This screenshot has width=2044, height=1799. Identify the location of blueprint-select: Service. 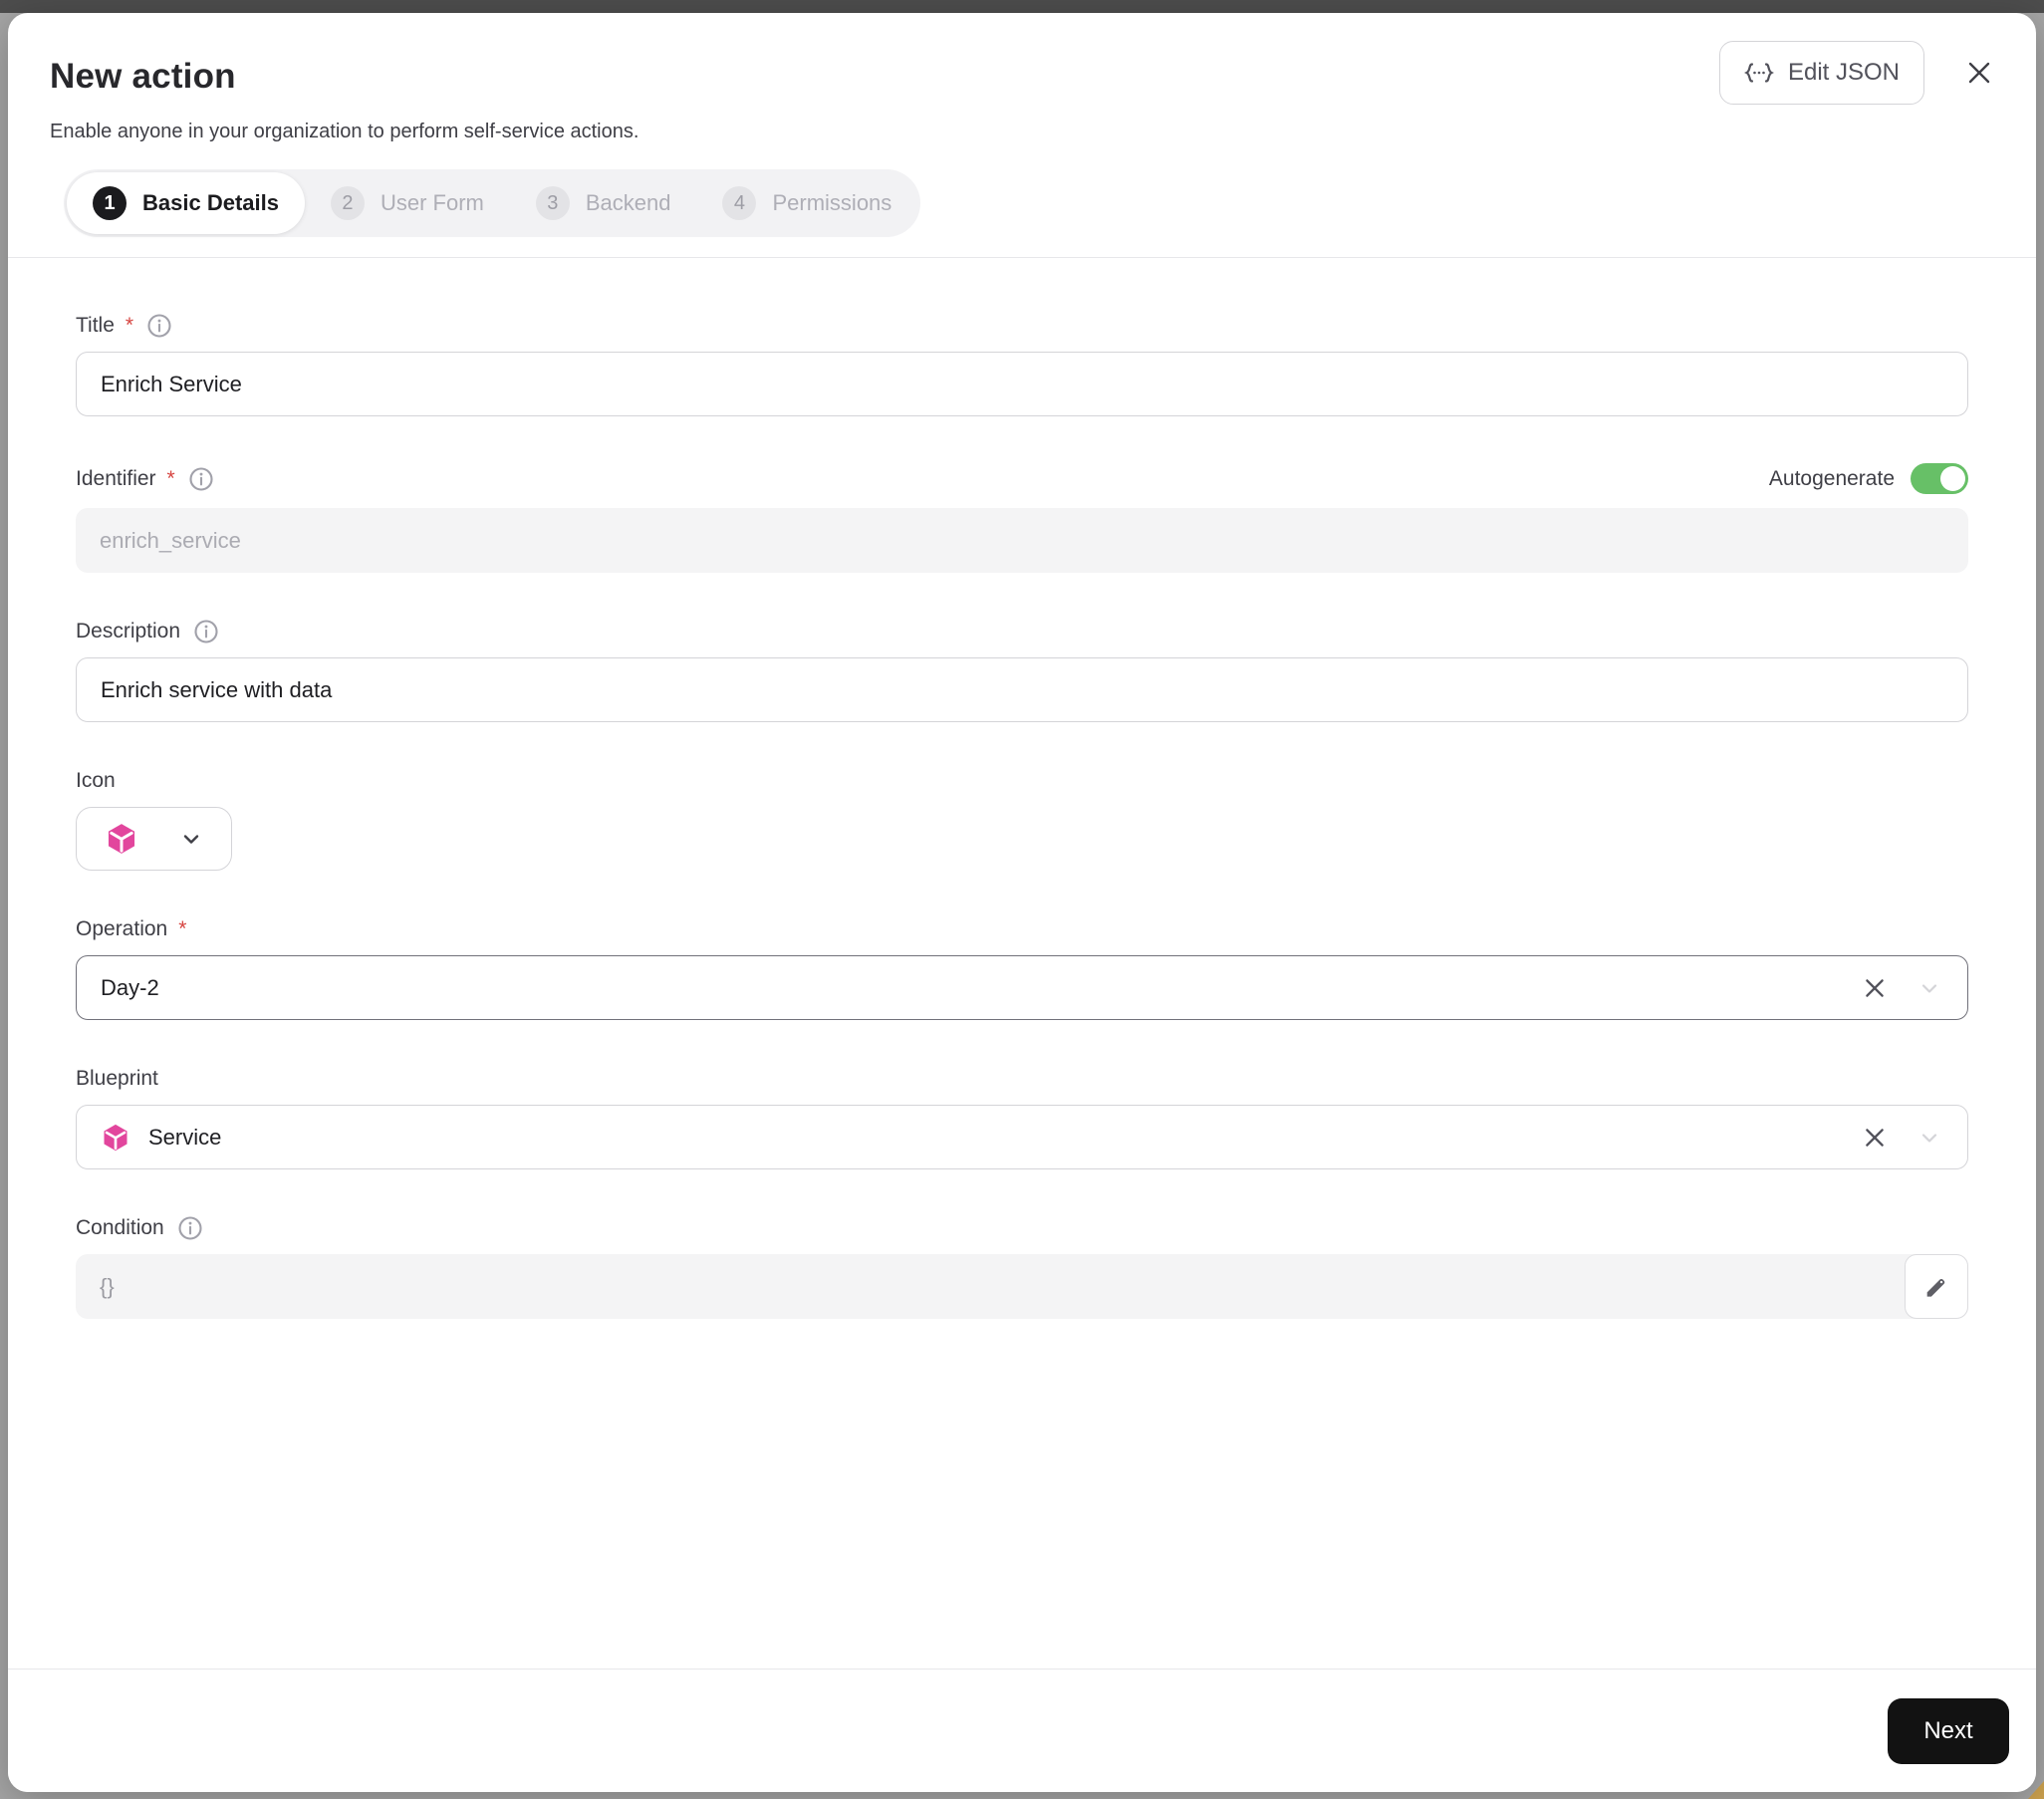
(1022, 1137).